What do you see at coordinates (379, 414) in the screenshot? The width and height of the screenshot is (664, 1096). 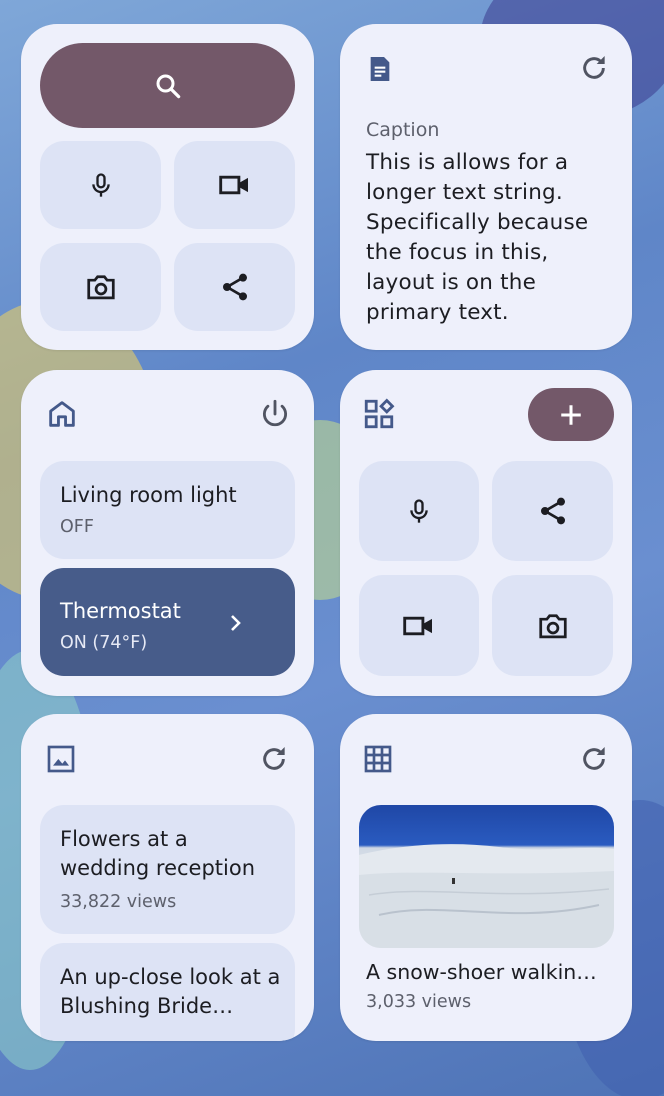 I see `widgets-icon` at bounding box center [379, 414].